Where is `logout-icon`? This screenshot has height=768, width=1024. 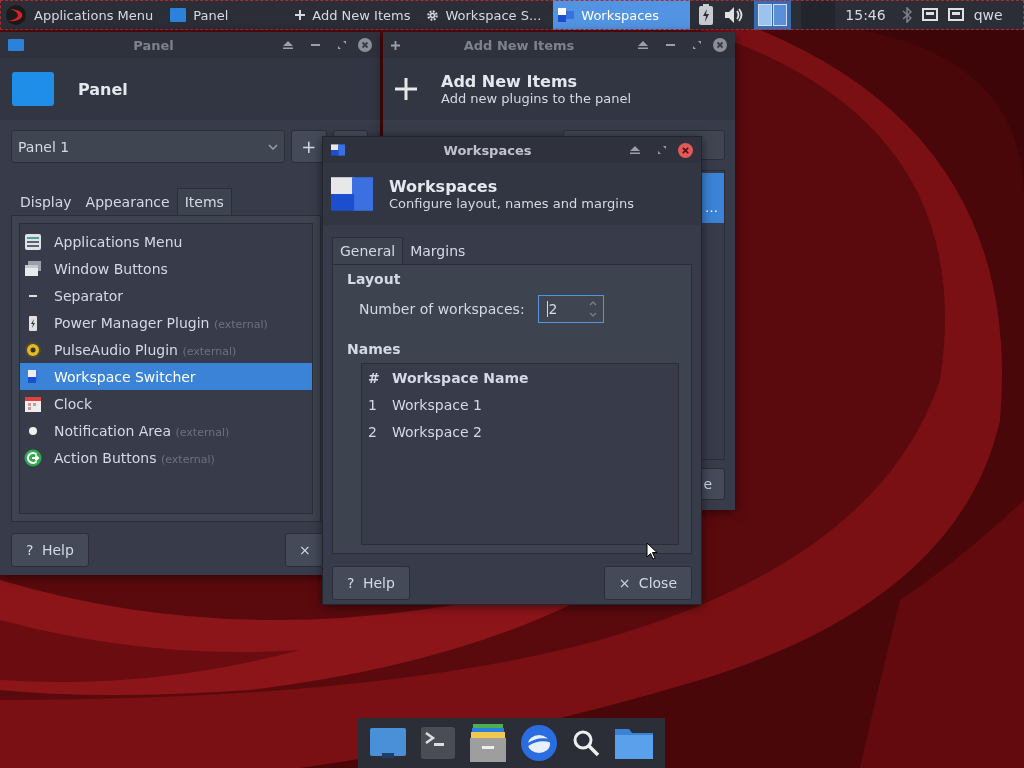
logout-icon is located at coordinates (33, 457).